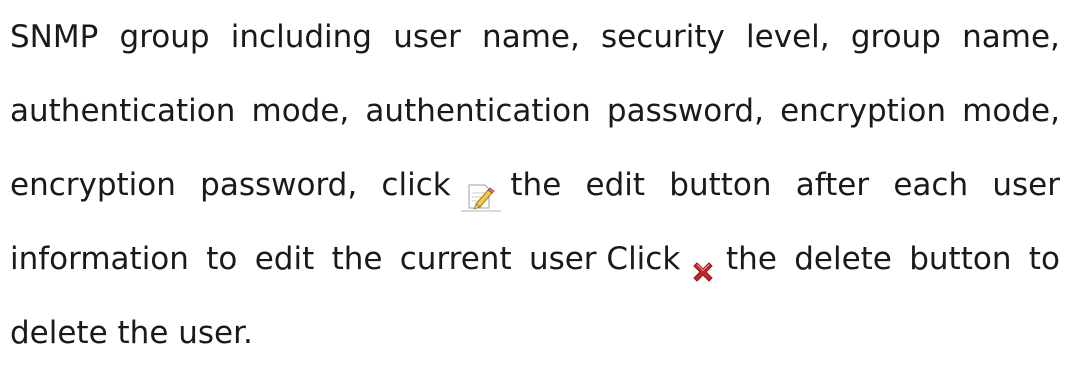 This screenshot has height=374, width=1069. What do you see at coordinates (643, 259) in the screenshot?
I see `word: Click` at bounding box center [643, 259].